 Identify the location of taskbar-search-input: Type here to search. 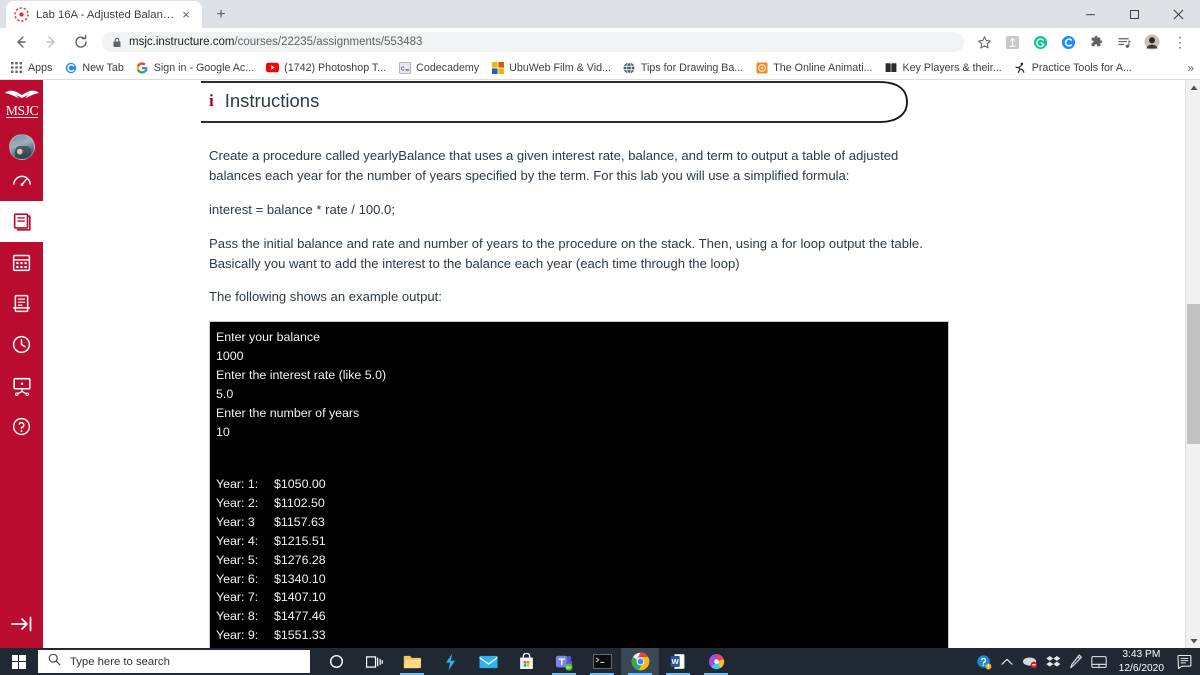
(174, 661).